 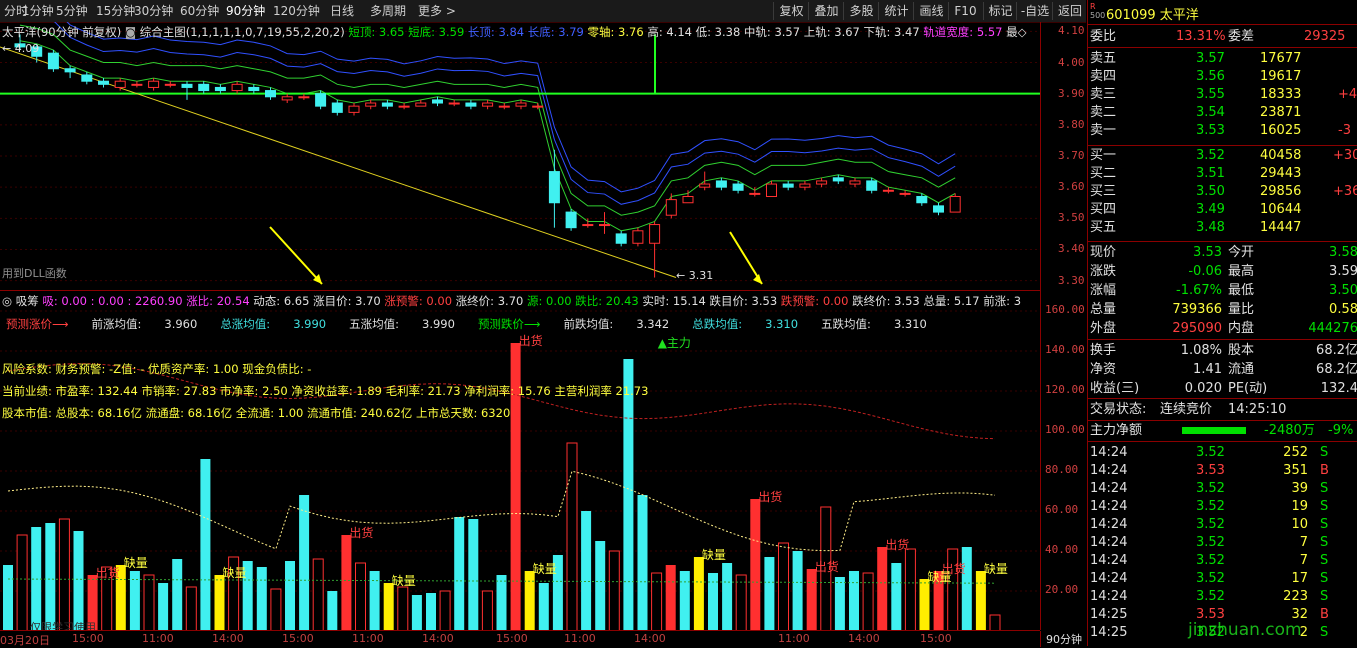 What do you see at coordinates (376, 32) in the screenshot?
I see `header-item-0: 短顶: 3.65` at bounding box center [376, 32].